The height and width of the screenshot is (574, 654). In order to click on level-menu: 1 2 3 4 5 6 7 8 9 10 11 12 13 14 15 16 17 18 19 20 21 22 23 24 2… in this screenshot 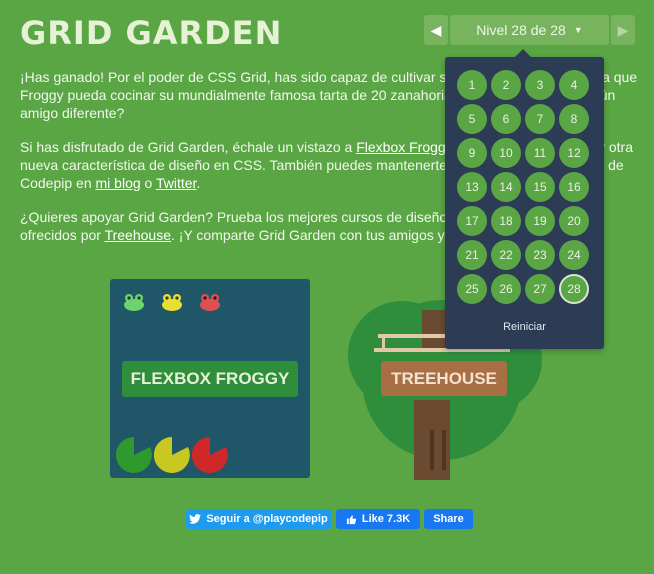, I will do `click(524, 199)`.